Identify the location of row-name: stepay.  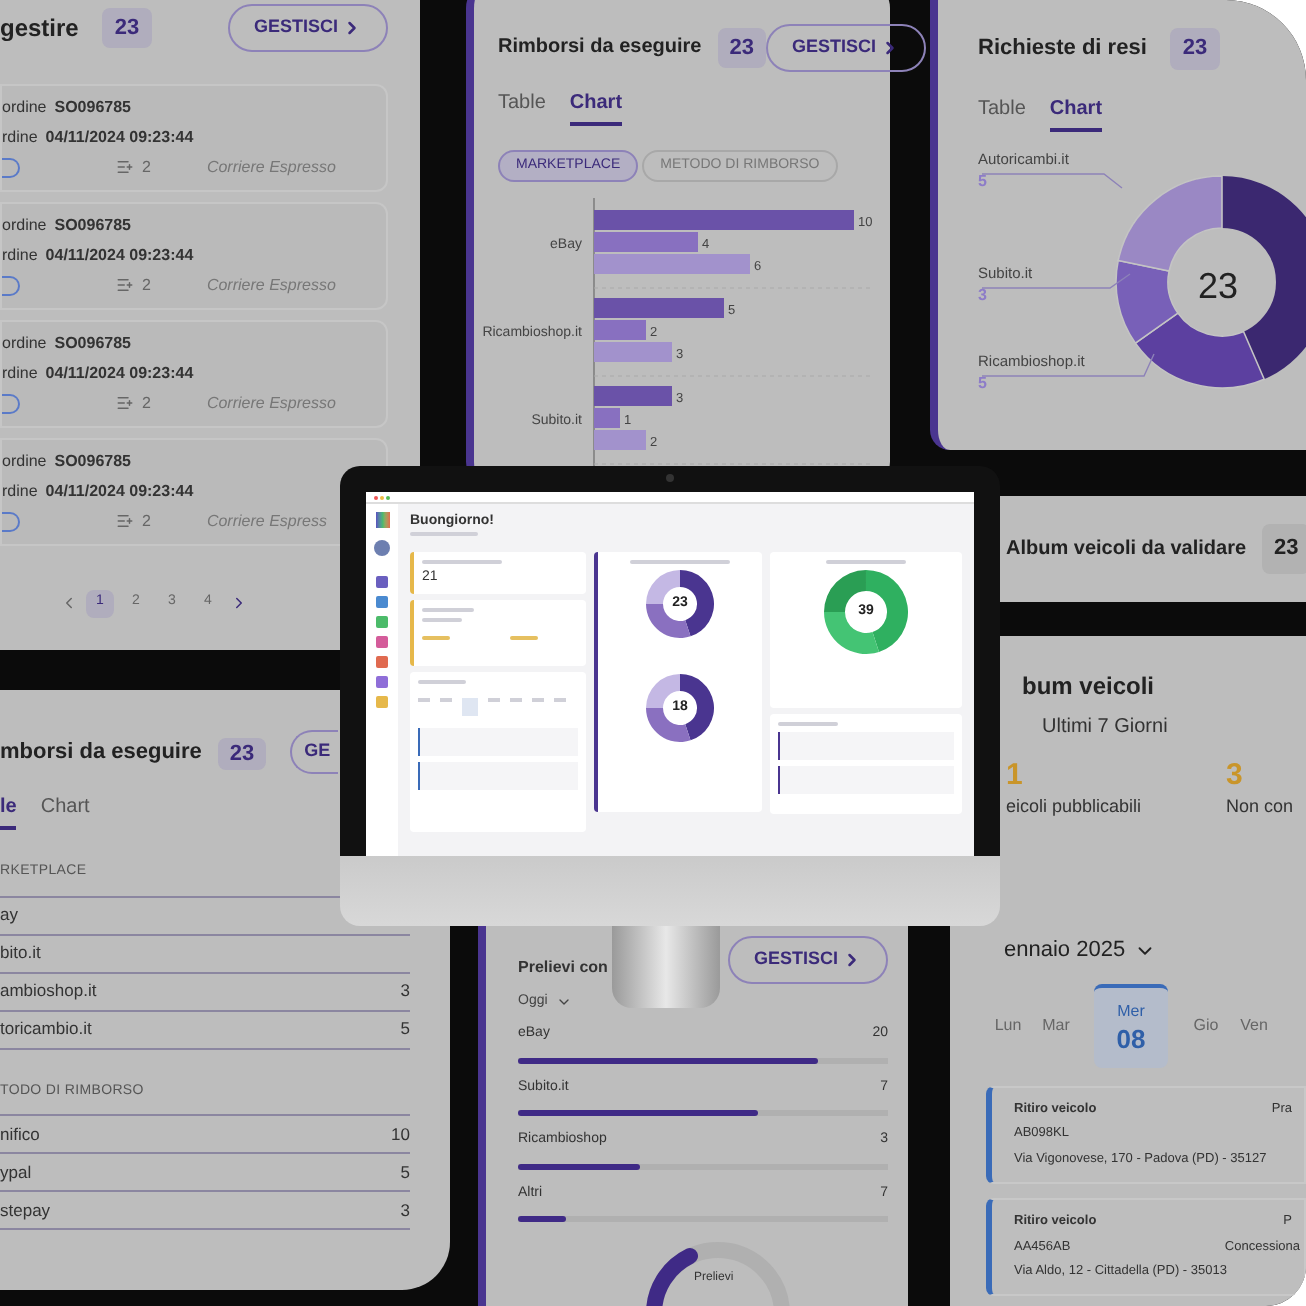
(25, 1210).